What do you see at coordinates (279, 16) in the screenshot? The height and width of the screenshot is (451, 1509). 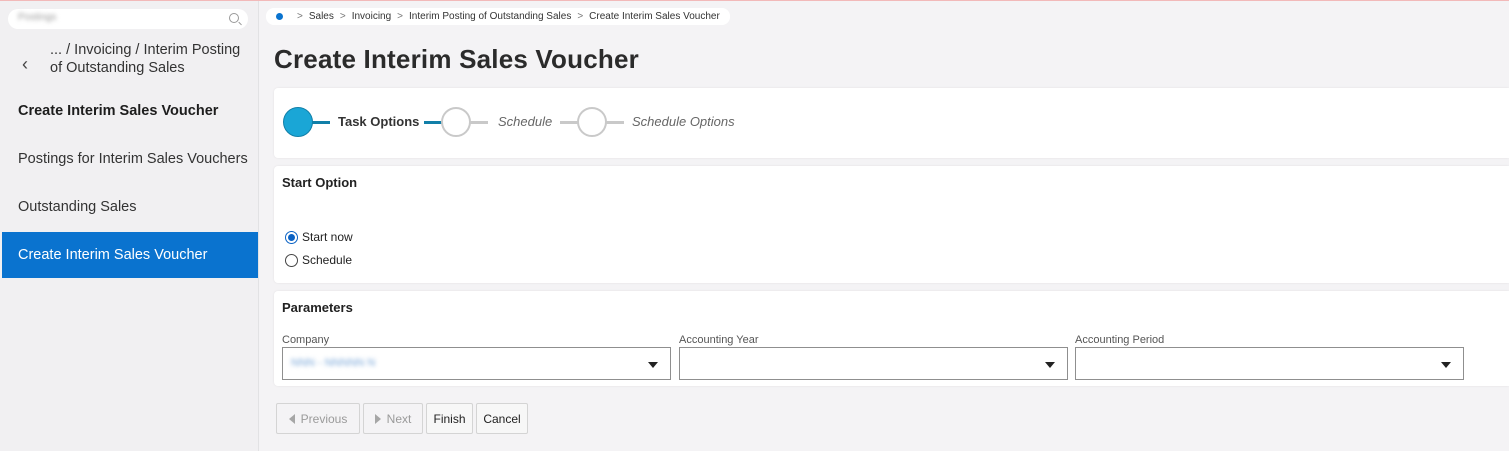 I see `home-icon` at bounding box center [279, 16].